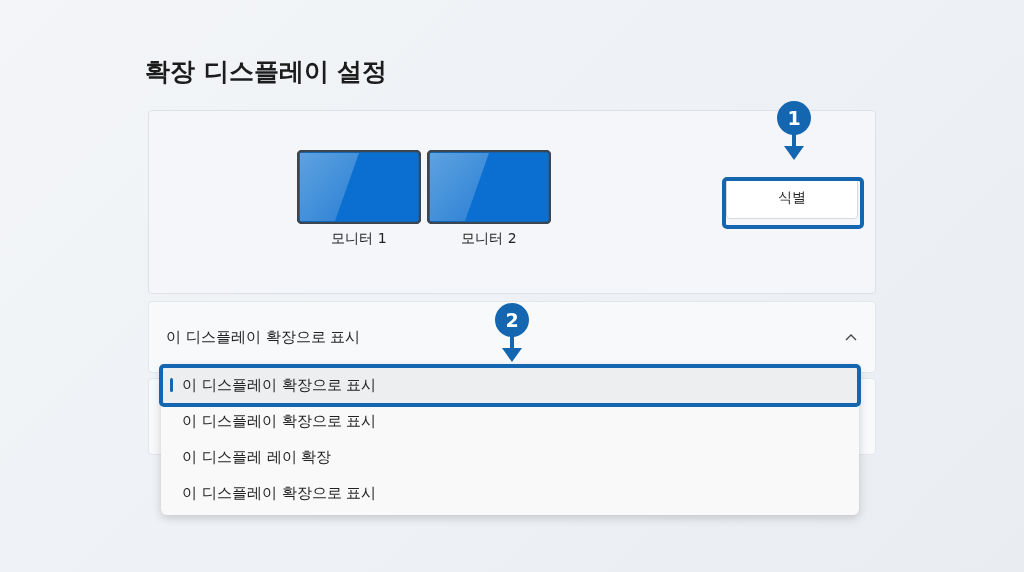 This screenshot has width=1024, height=572. Describe the element at coordinates (489, 239) in the screenshot. I see `monitor-label: 모니터 2` at that location.